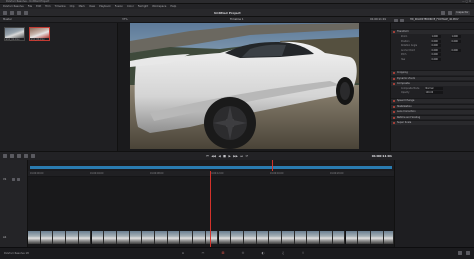 The image size is (474, 259). What do you see at coordinates (4, 179) in the screenshot?
I see `track-label-v1: V1` at bounding box center [4, 179].